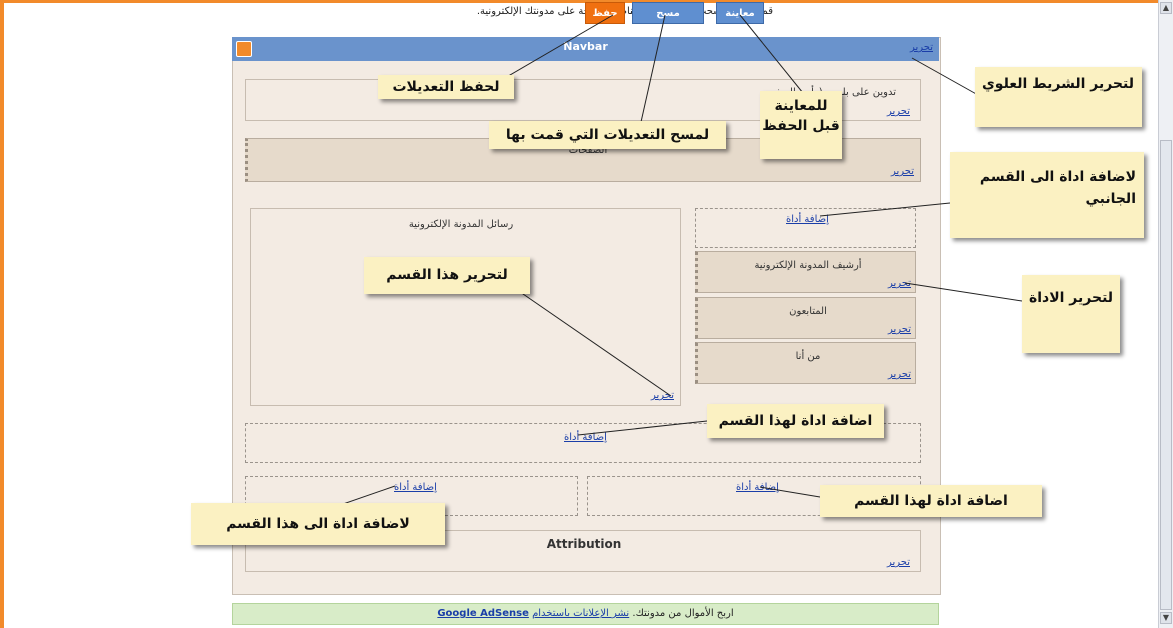 The image size is (1173, 628). What do you see at coordinates (931, 501) in the screenshot?
I see `annotation-add-to-this-section: اضافة اداة لهذا القسم` at bounding box center [931, 501].